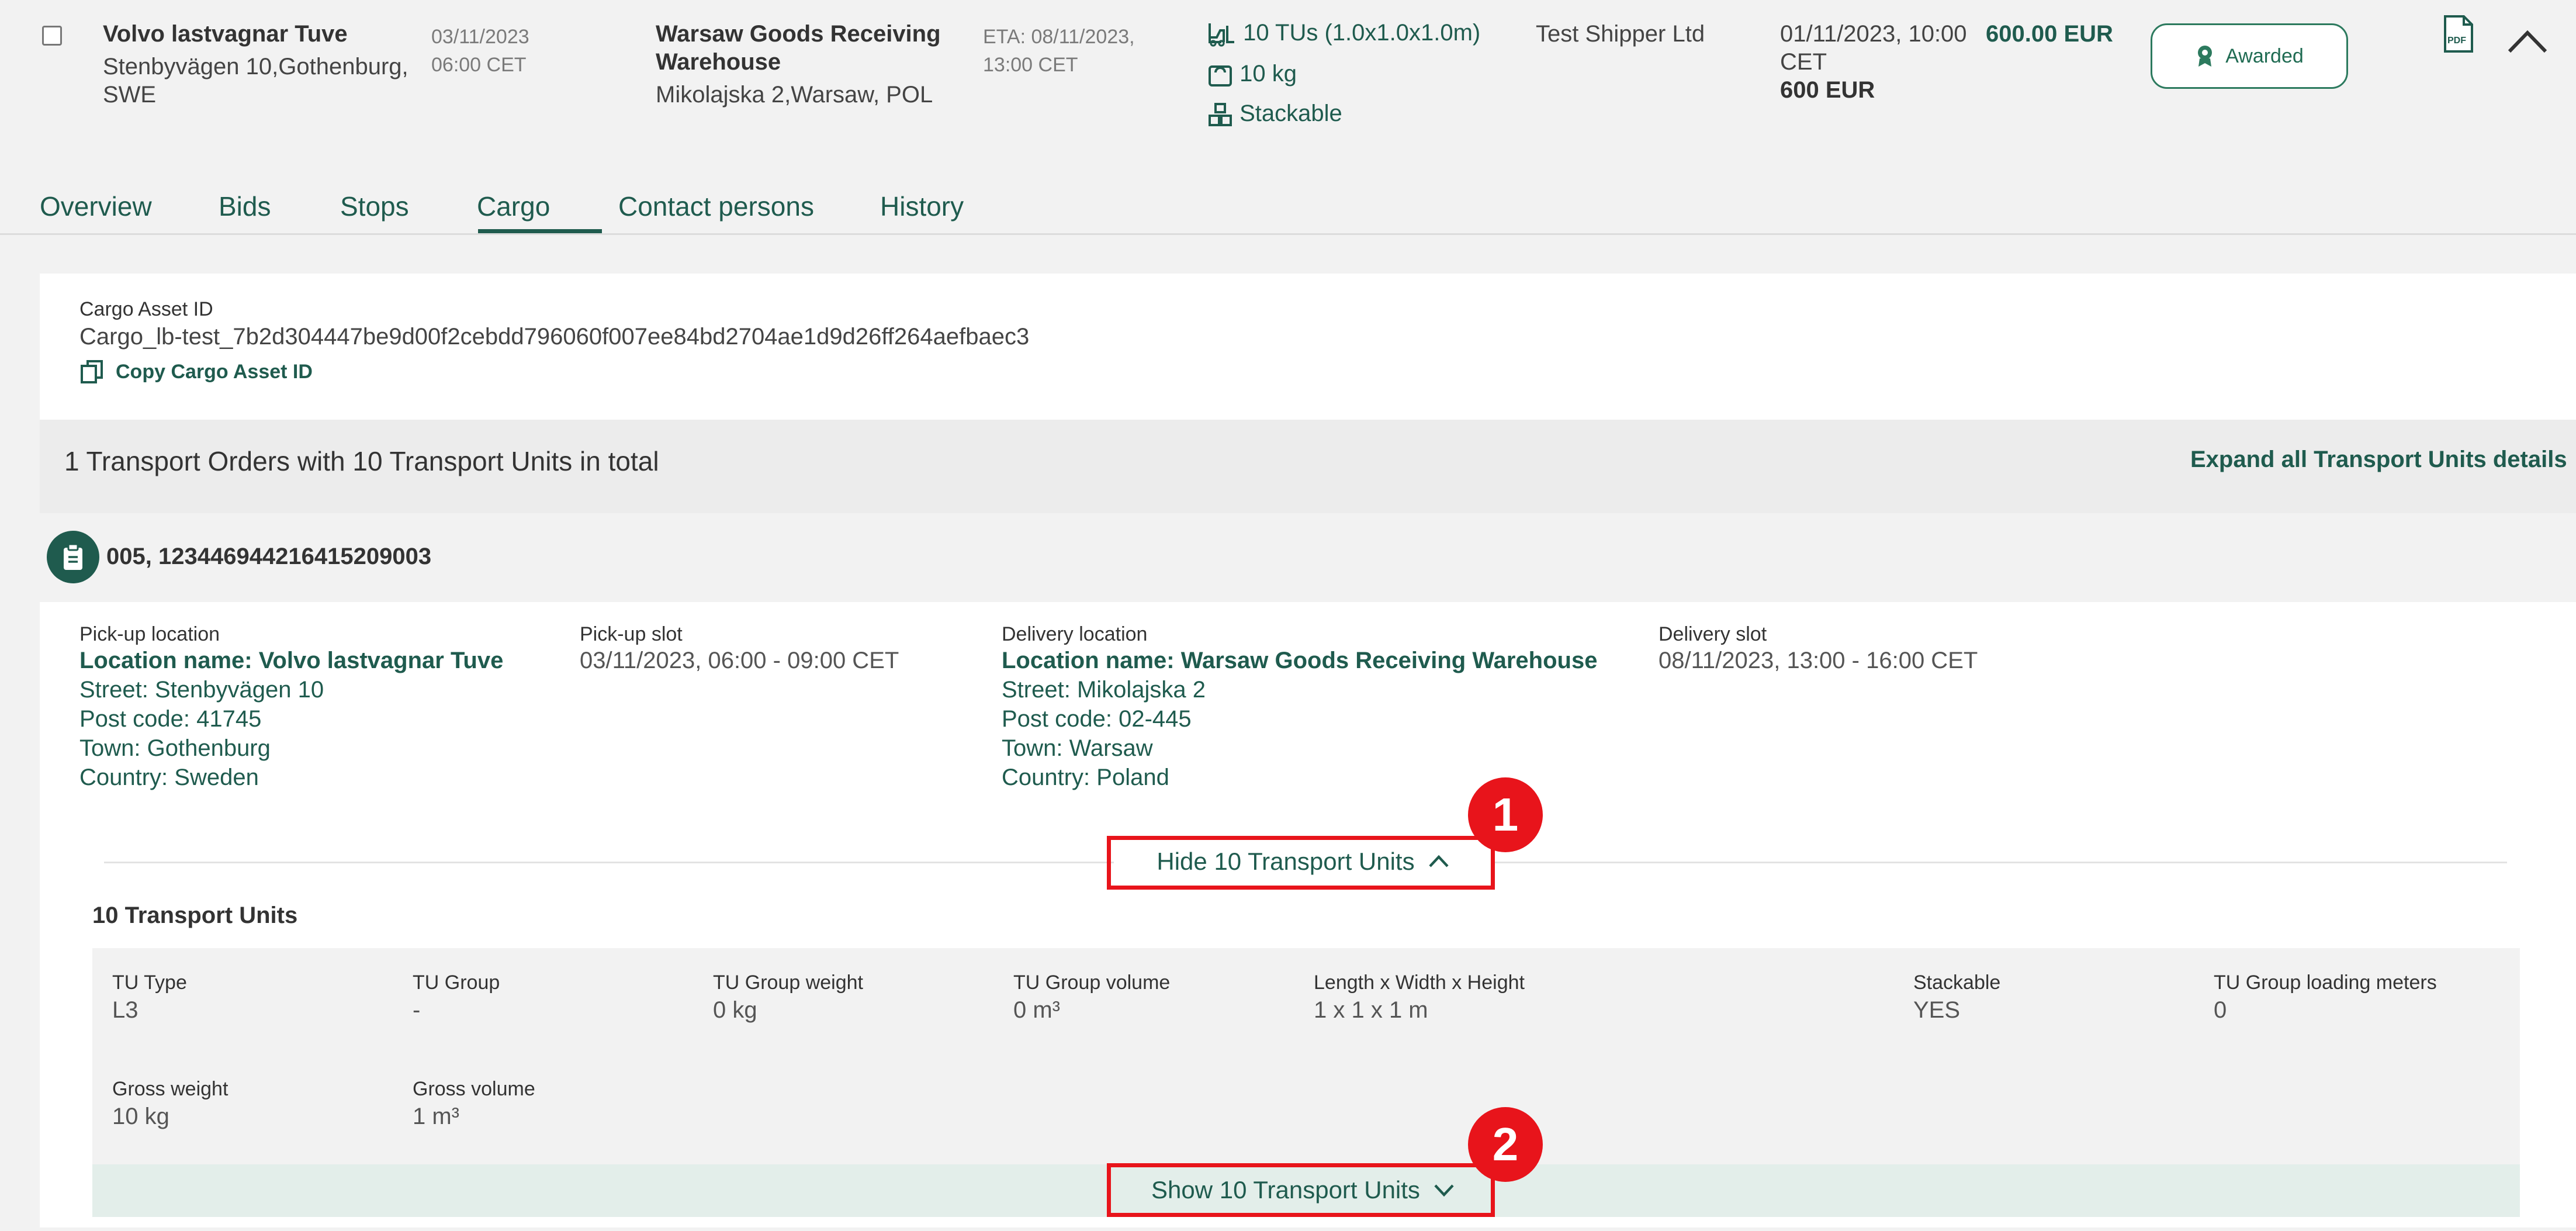 The image size is (2576, 1231). Describe the element at coordinates (2205, 56) in the screenshot. I see `award-icon` at that location.